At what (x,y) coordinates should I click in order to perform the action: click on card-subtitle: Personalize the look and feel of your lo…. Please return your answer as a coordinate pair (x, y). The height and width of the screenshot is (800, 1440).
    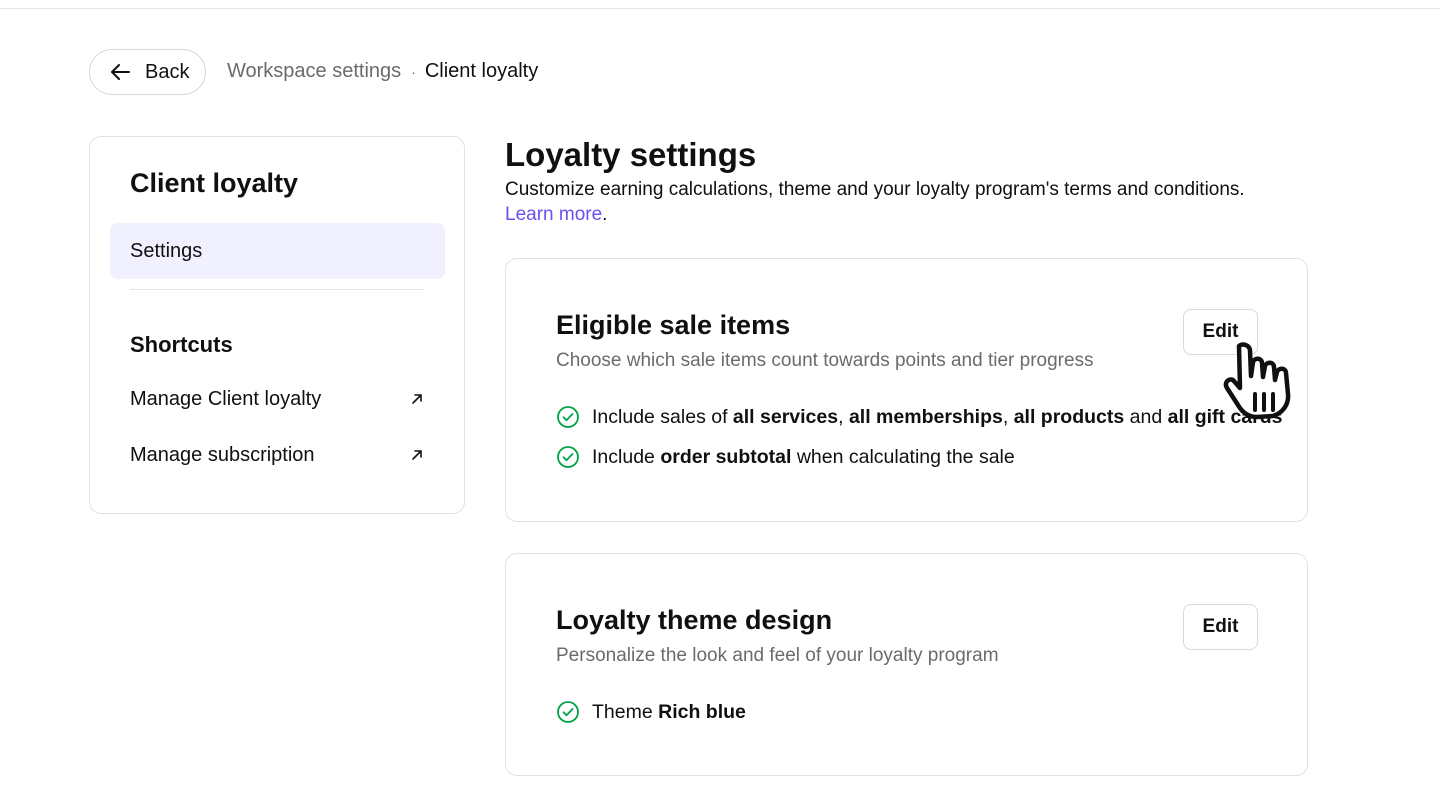
    Looking at the image, I should click on (777, 655).